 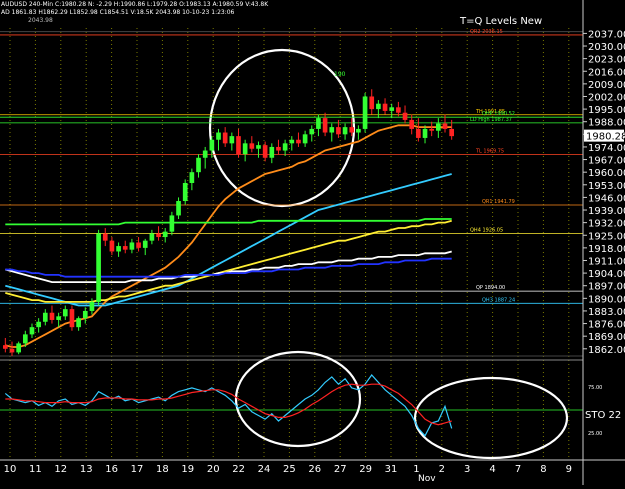 I want to click on level-label: QH4 1926.05, so click(x=486, y=230).